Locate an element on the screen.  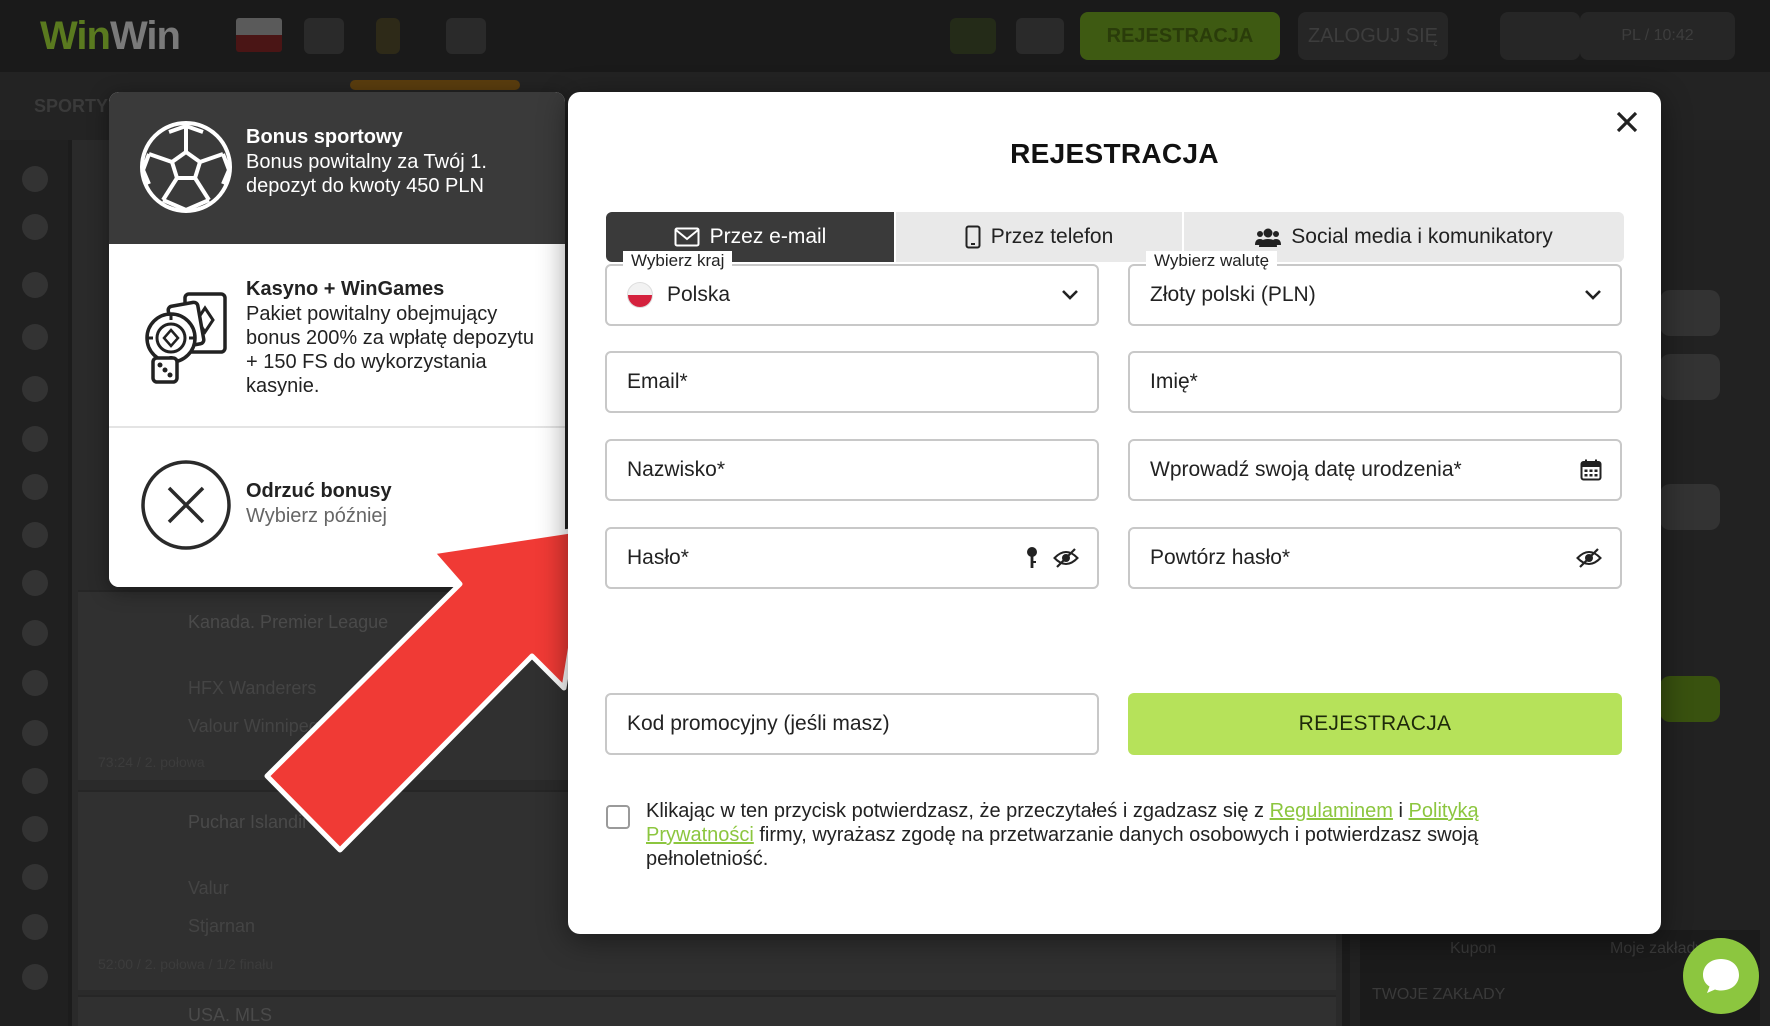
promo-code-placeholder: Kod promocyjny (jeśli masz) is located at coordinates (758, 723).